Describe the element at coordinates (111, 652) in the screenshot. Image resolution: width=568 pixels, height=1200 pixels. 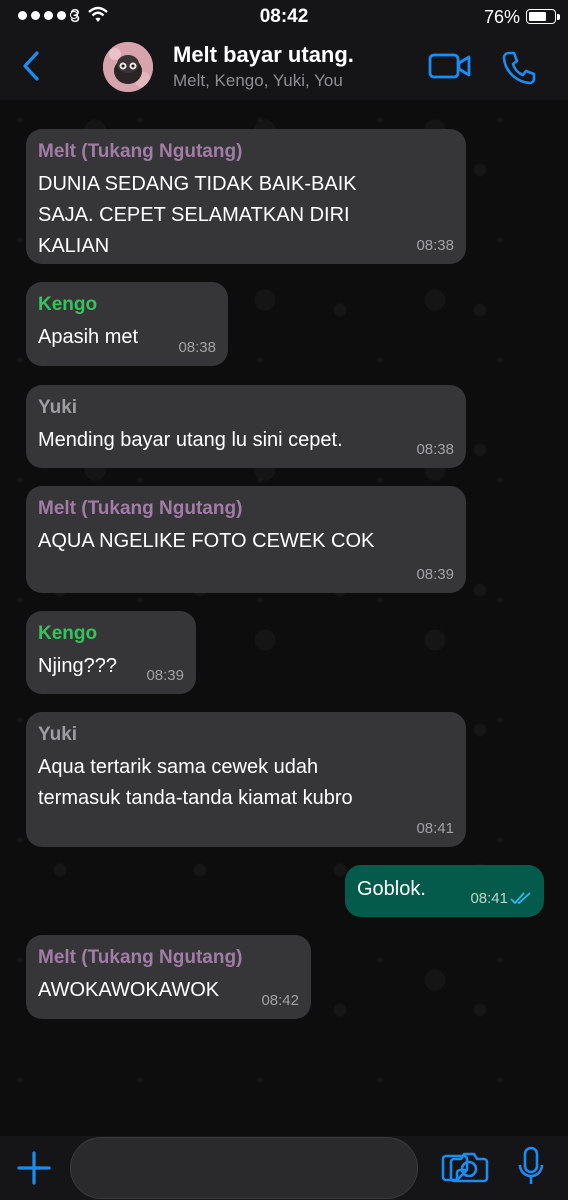
I see `message-bubble: Kengo Njing??? 08:39` at that location.